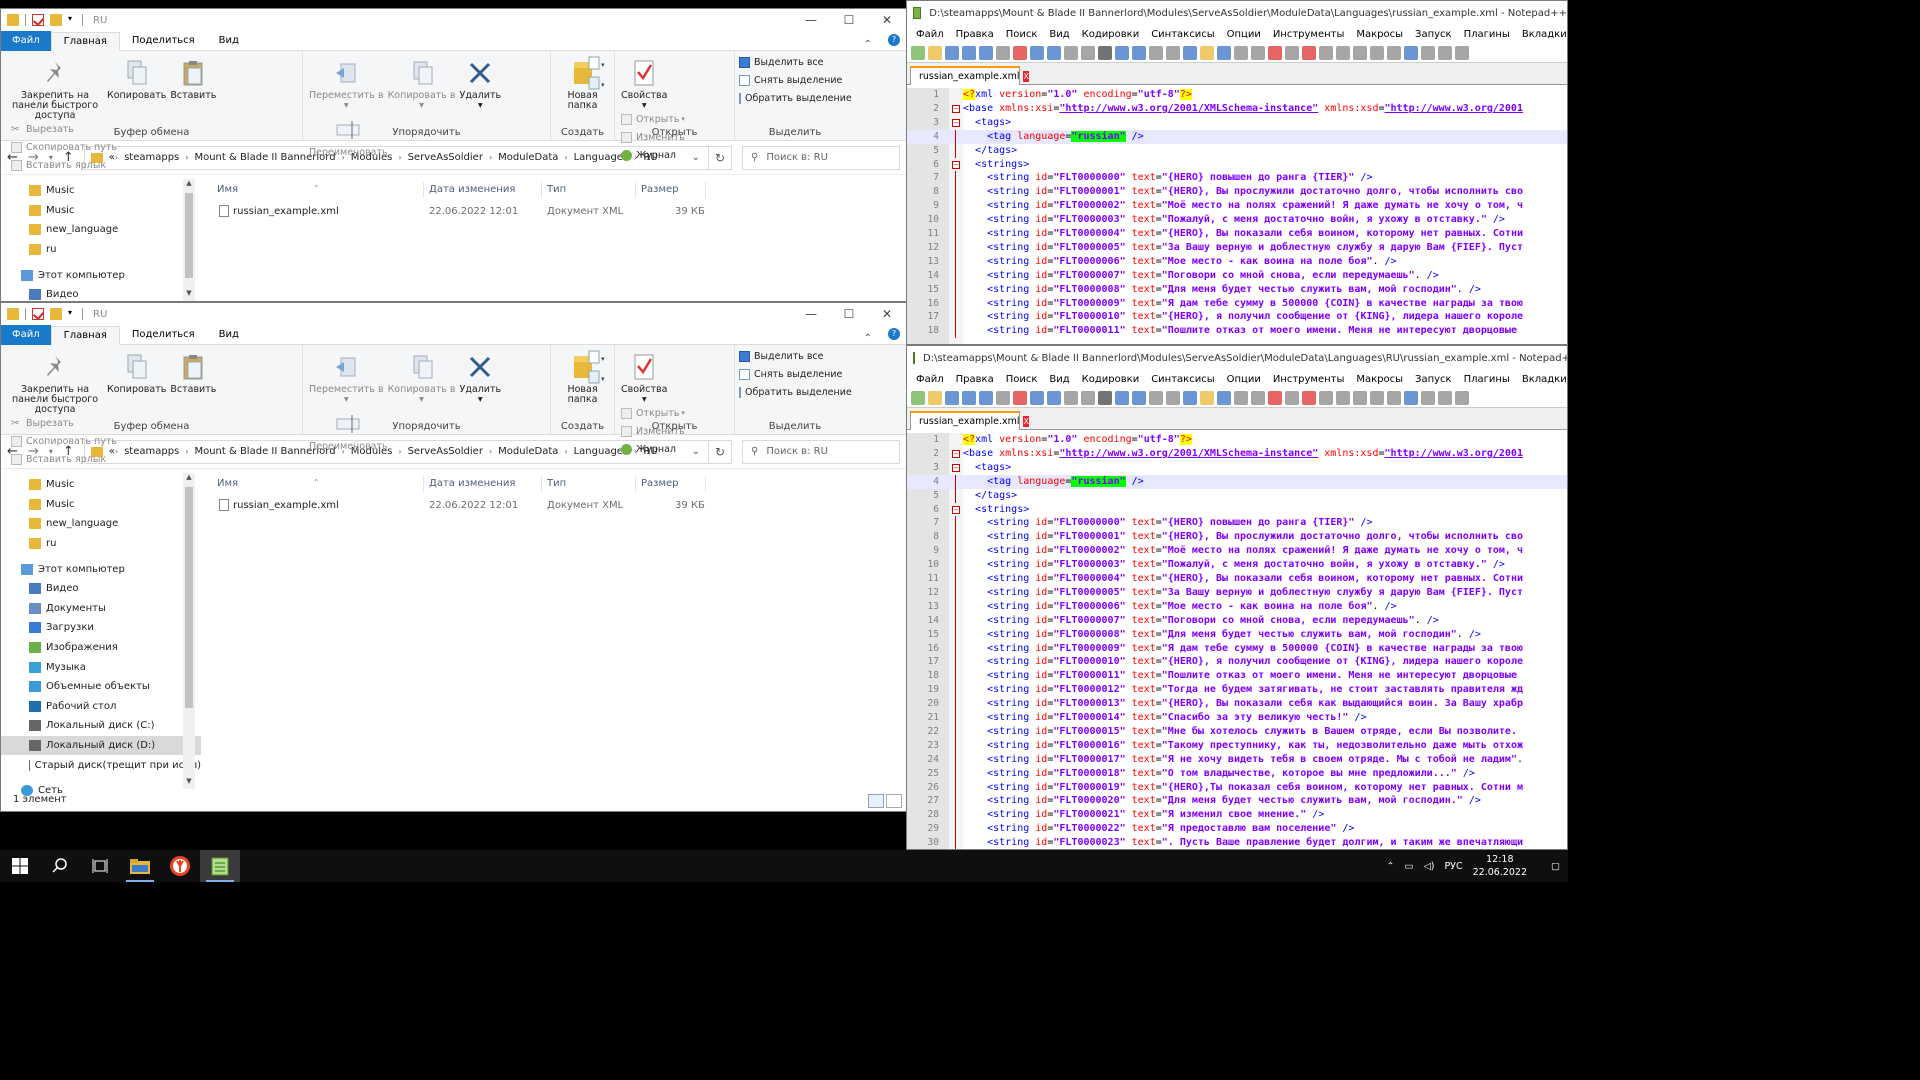 Image resolution: width=1920 pixels, height=1080 pixels. Describe the element at coordinates (220, 866) in the screenshot. I see `notepad-taskbar-button` at that location.